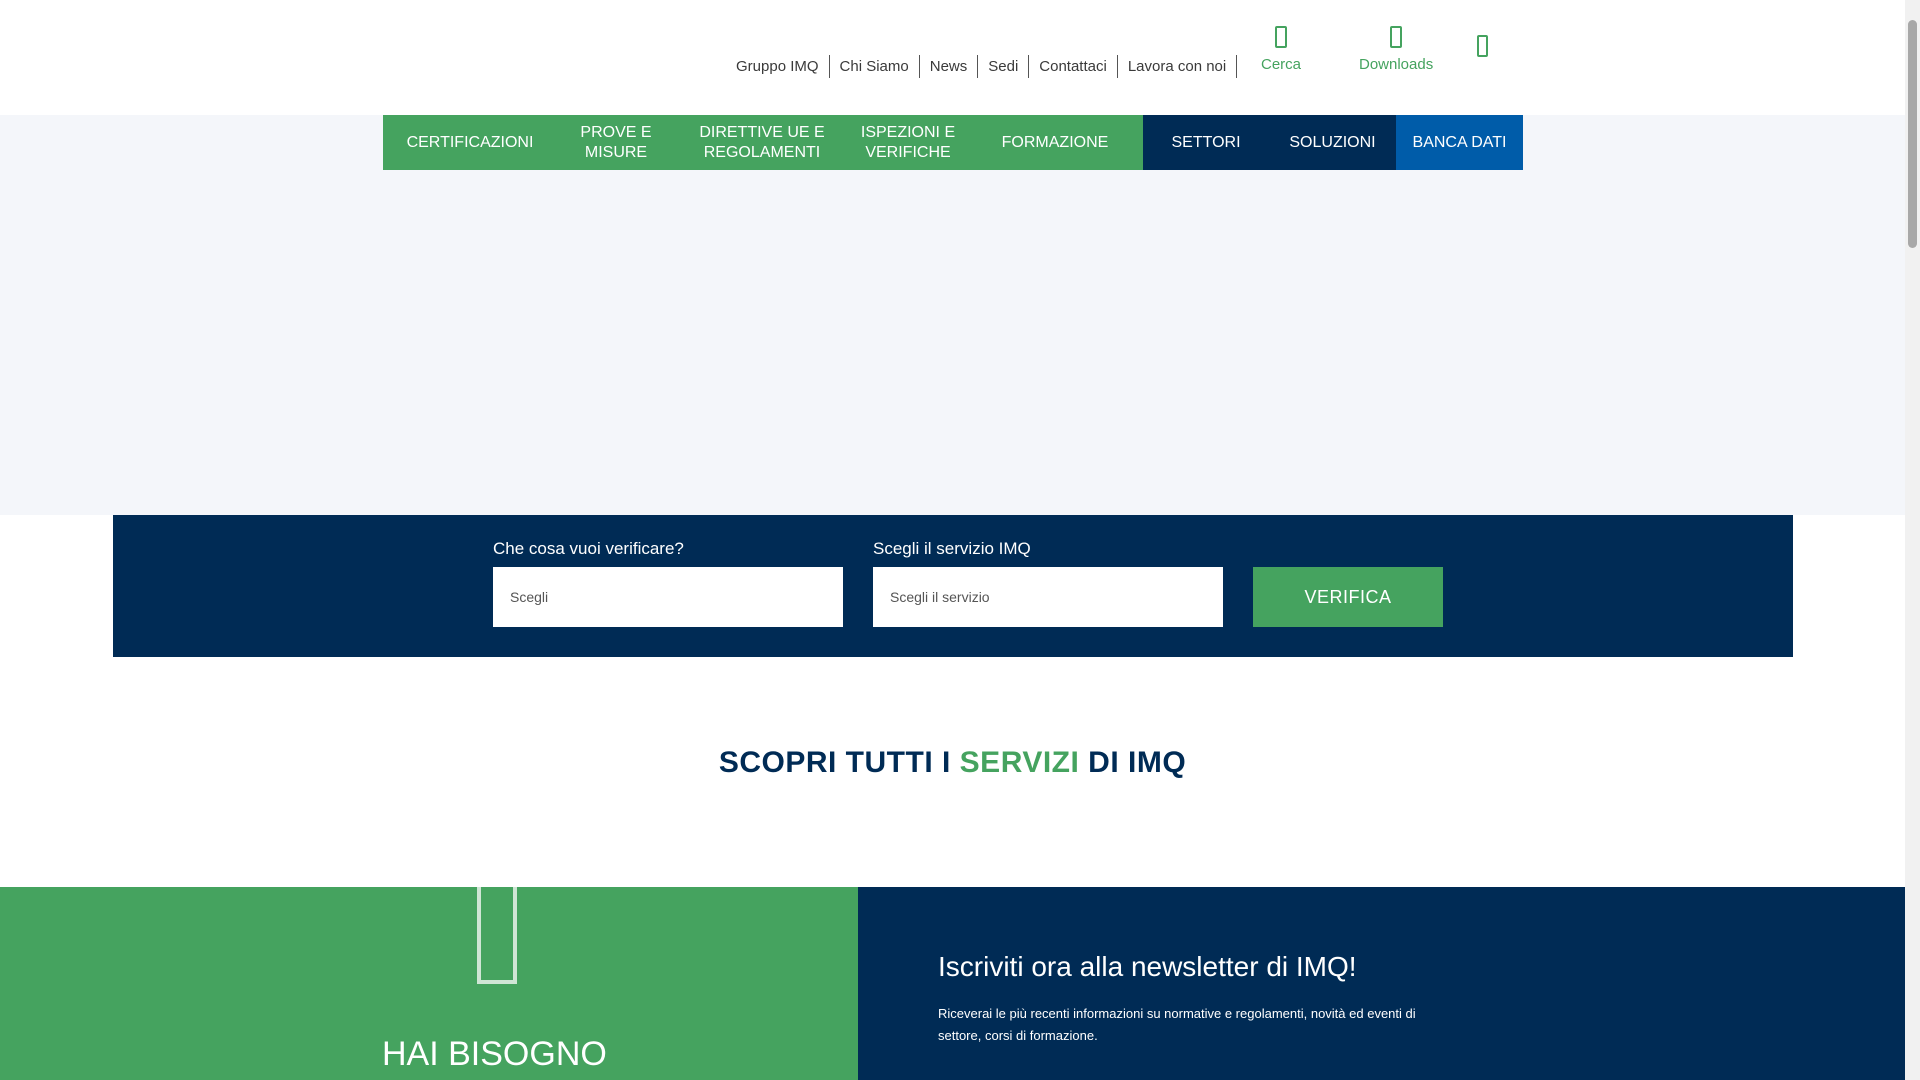  Describe the element at coordinates (497, 935) in the screenshot. I see `help-icon` at that location.